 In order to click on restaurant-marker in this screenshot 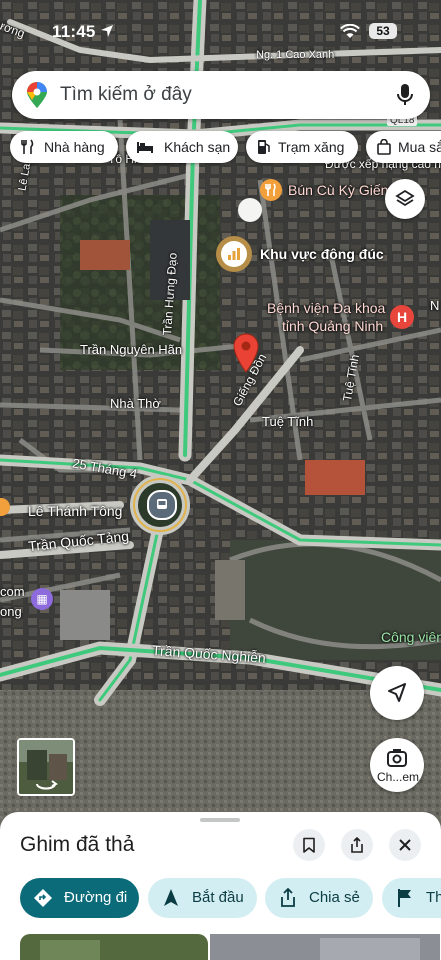, I will do `click(271, 190)`.